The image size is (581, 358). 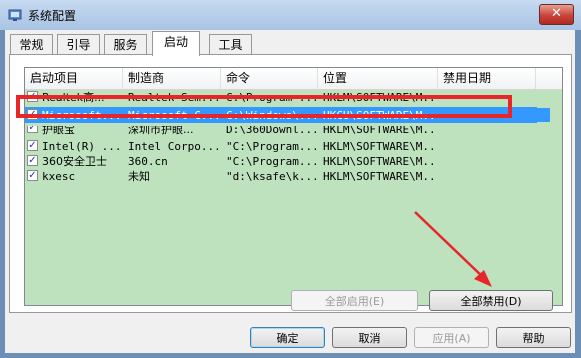 I want to click on item-manufacturer: 未知, so click(x=139, y=176).